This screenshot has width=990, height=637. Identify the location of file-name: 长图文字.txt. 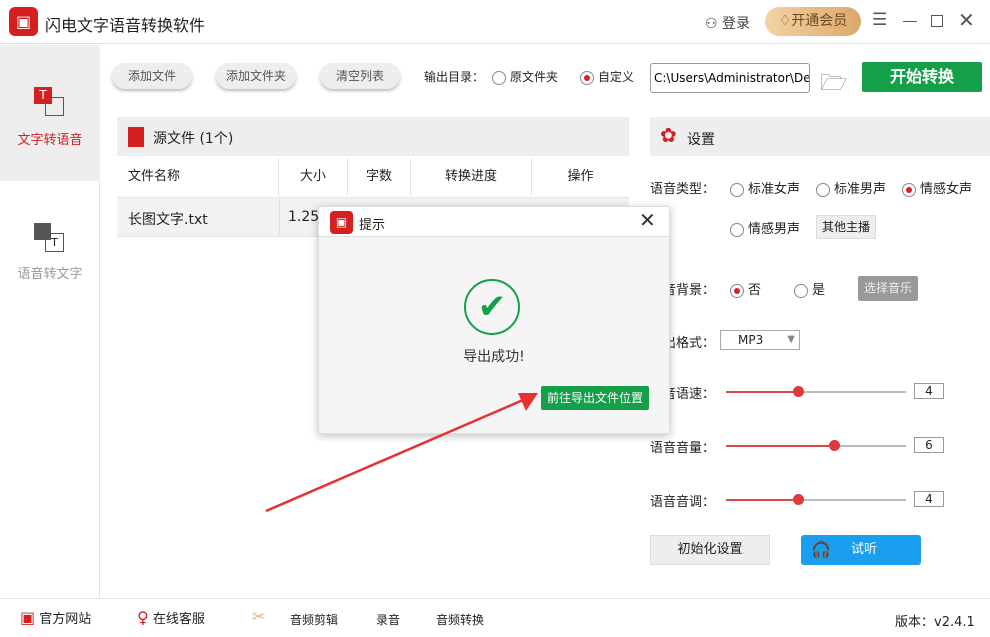
(168, 220).